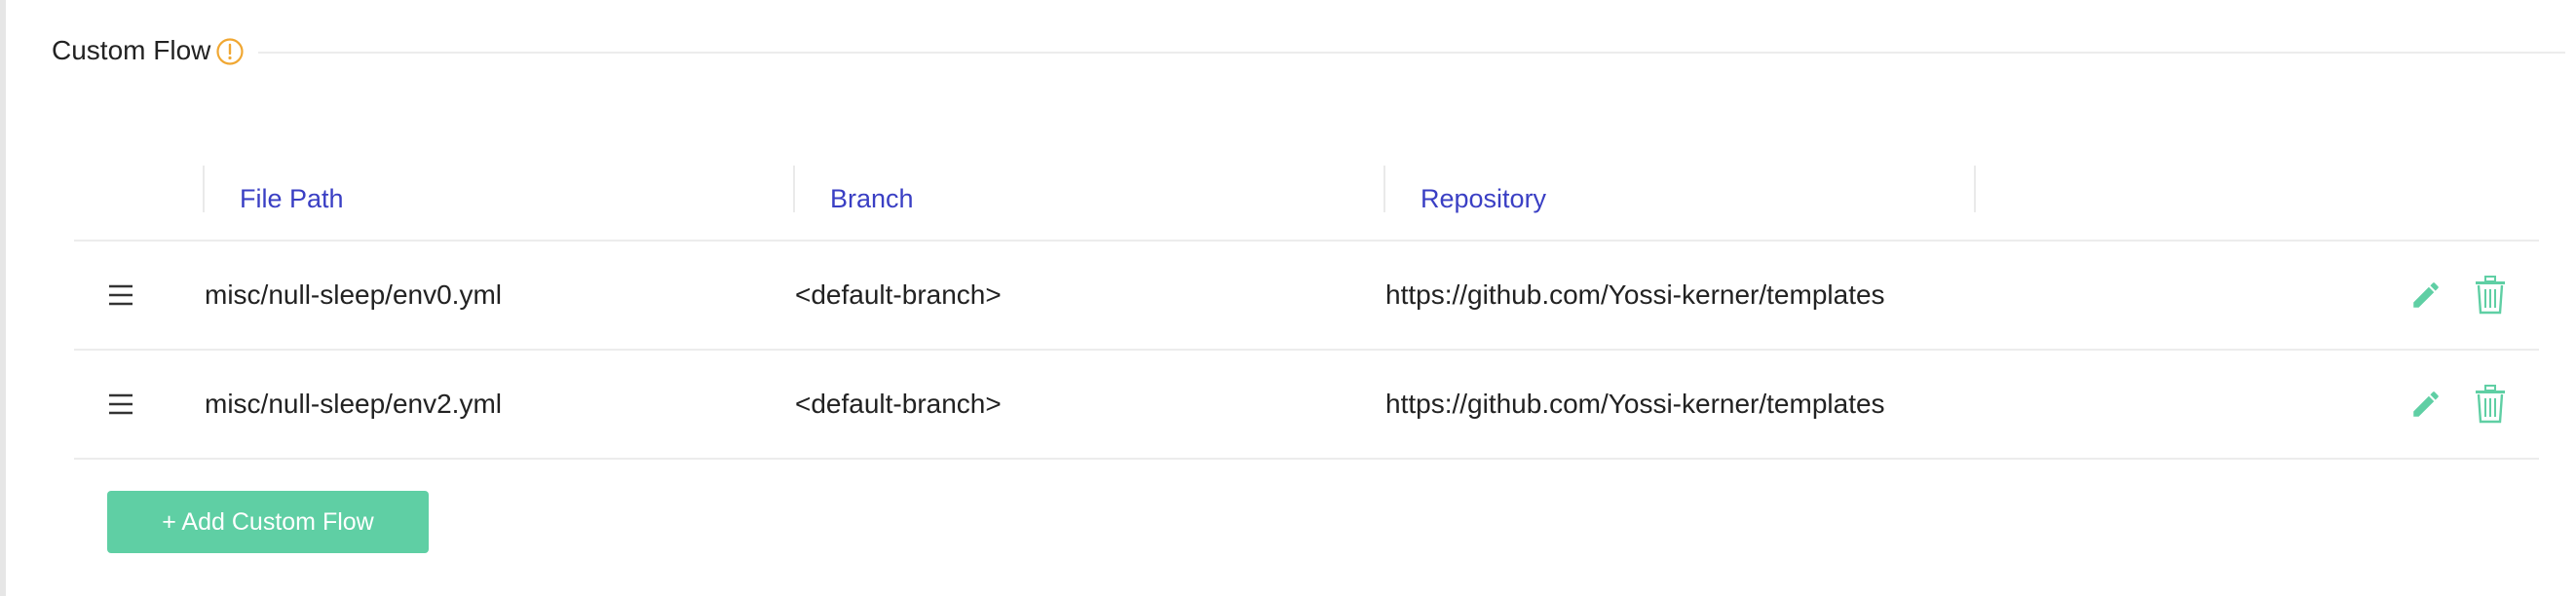  What do you see at coordinates (353, 404) in the screenshot?
I see `cell-file-path: misc/null-sleep/env2.yml` at bounding box center [353, 404].